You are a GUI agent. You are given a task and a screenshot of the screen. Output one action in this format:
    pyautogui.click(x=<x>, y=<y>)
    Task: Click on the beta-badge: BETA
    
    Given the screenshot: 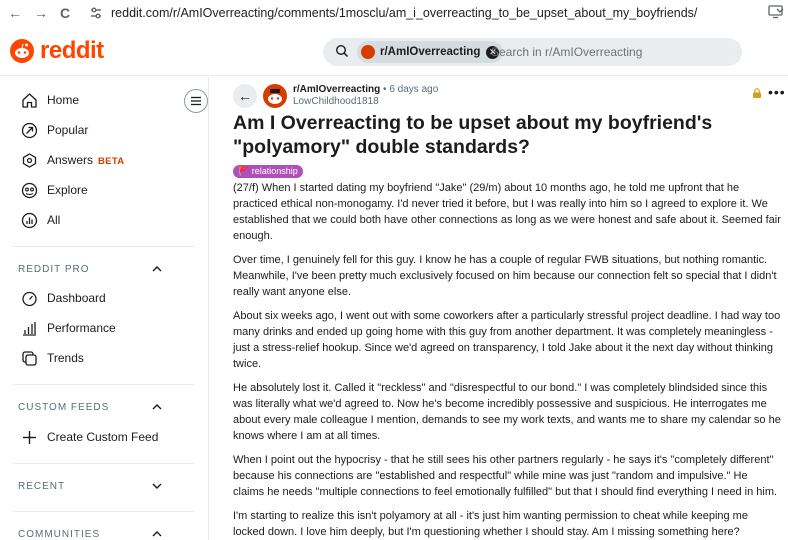 What is the action you would take?
    pyautogui.click(x=111, y=161)
    